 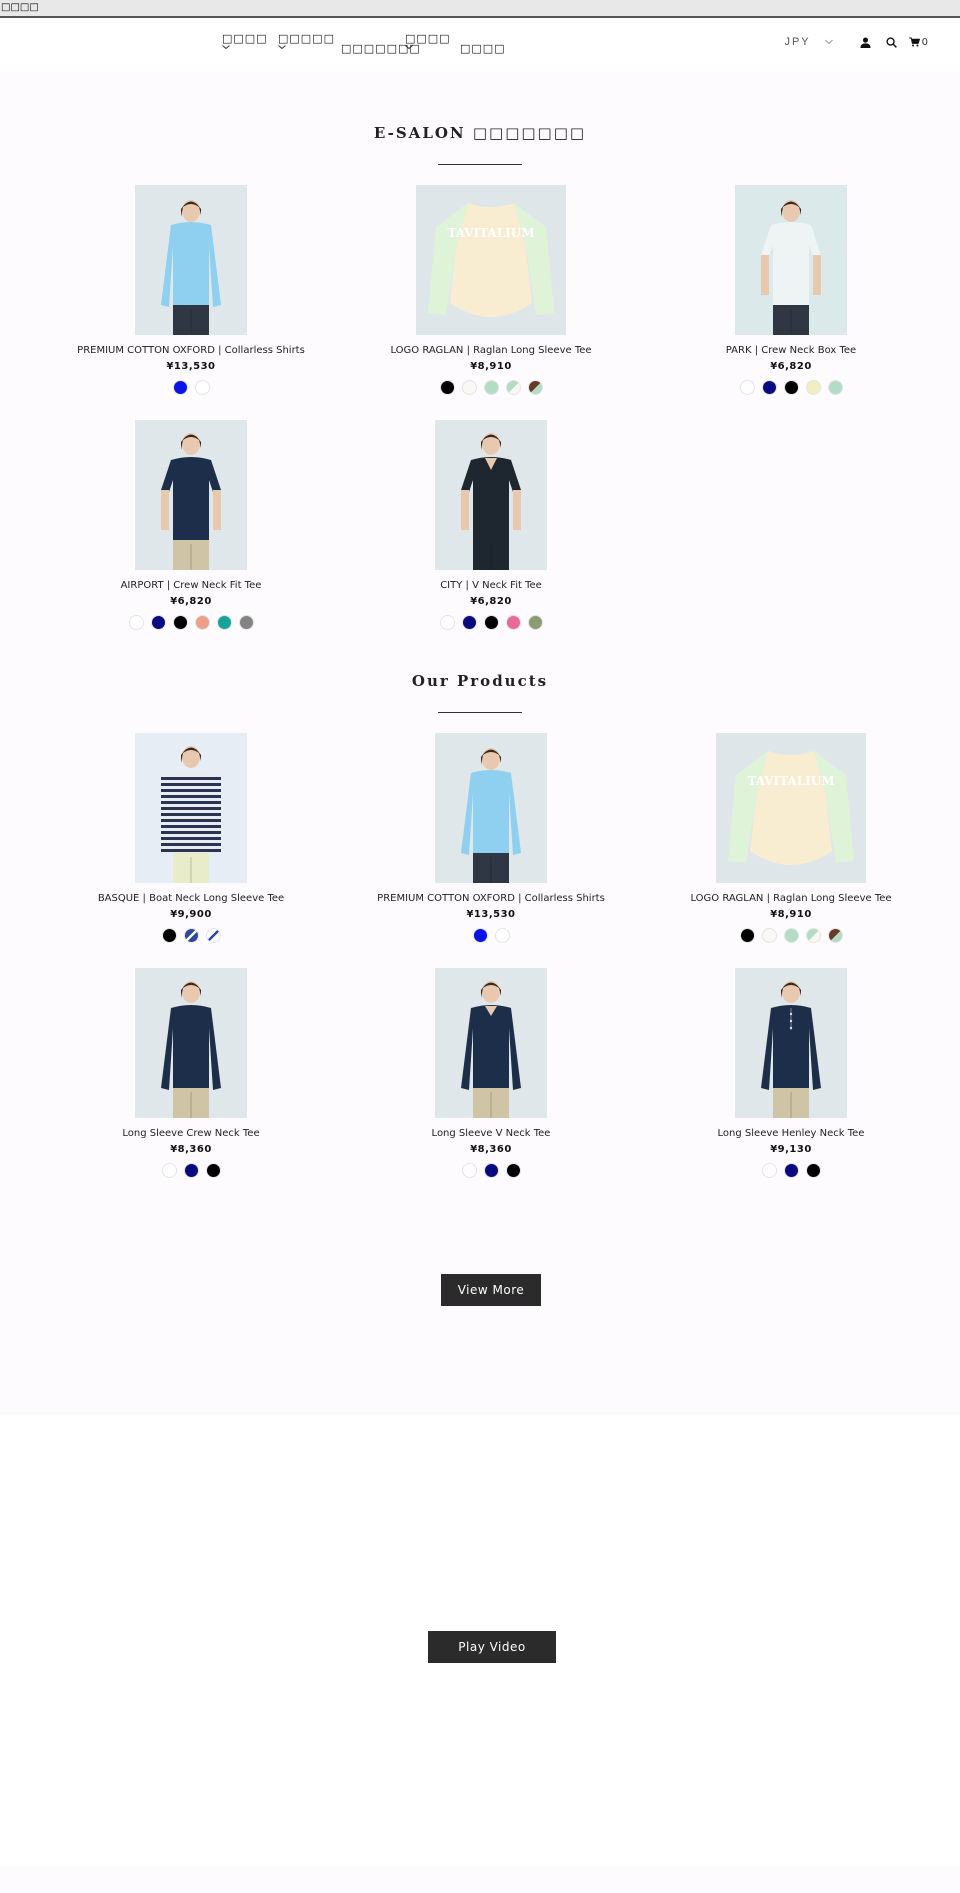 I want to click on nav-item-5: □□□□, so click(x=483, y=48).